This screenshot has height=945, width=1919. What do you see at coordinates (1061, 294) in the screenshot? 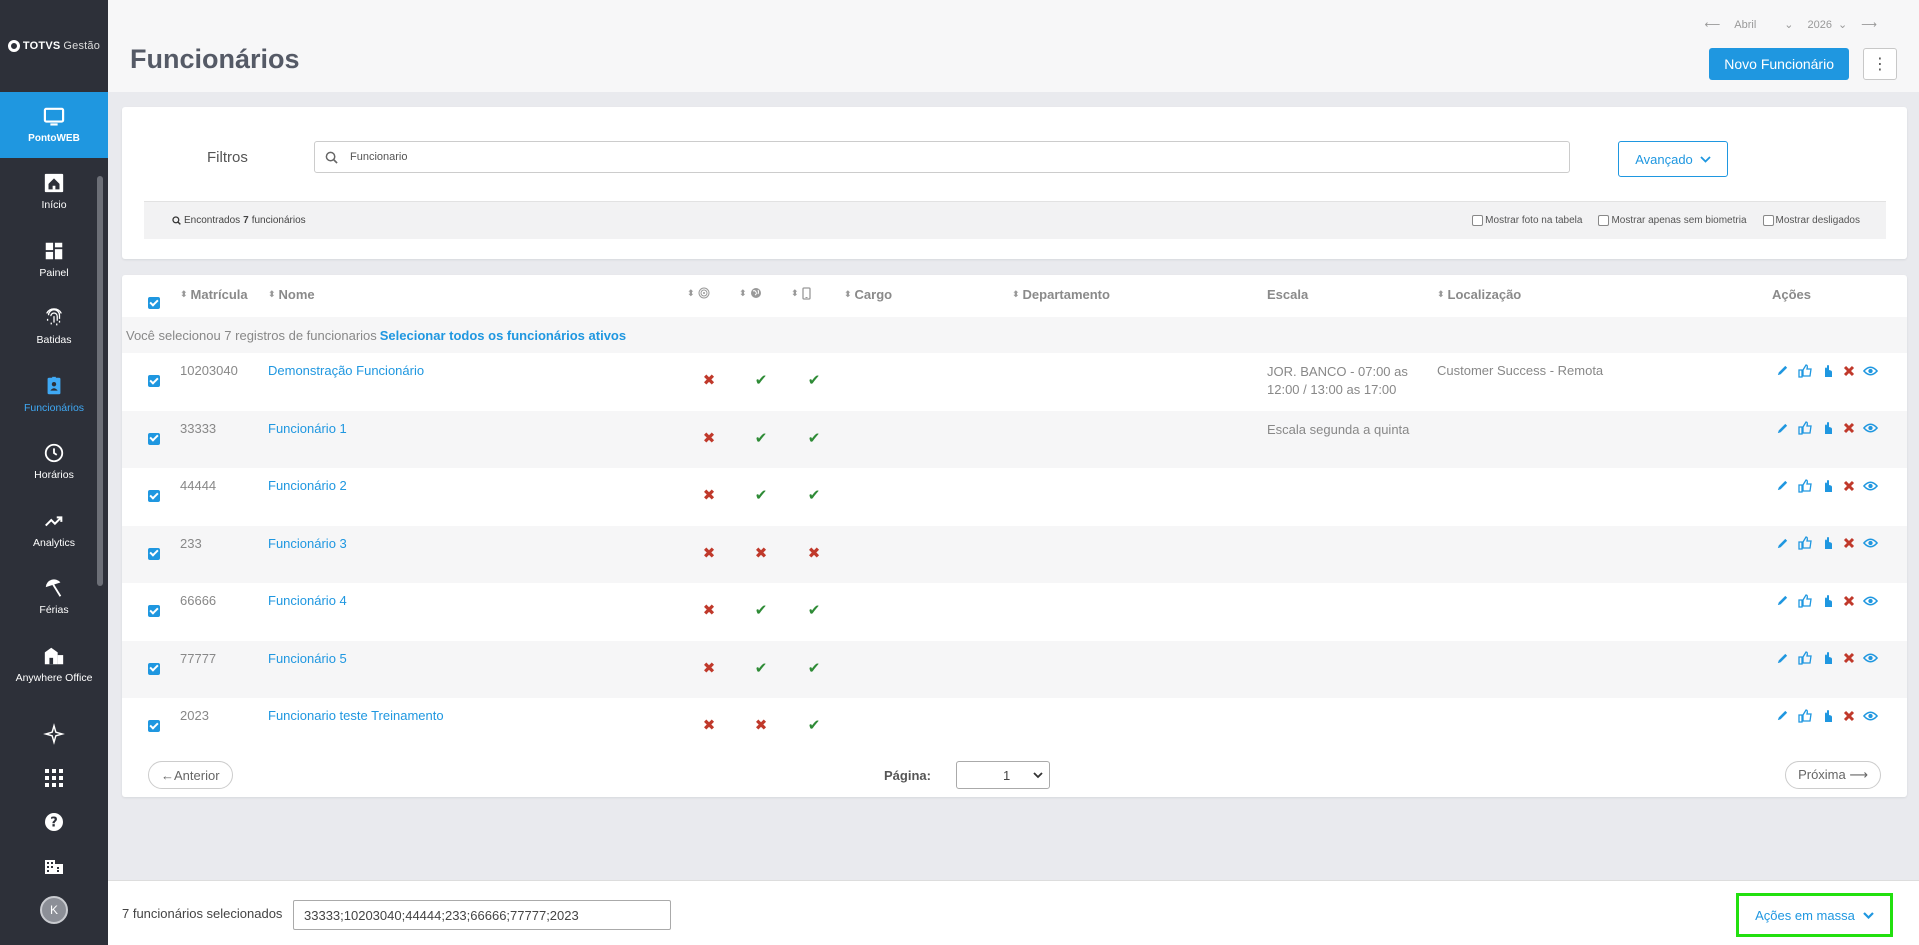
I see `column-departamento: ⬍ Departamento` at bounding box center [1061, 294].